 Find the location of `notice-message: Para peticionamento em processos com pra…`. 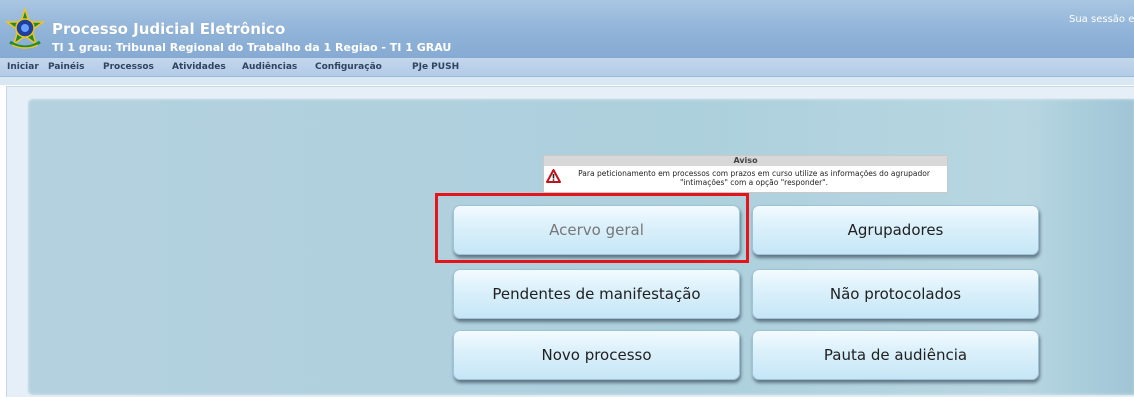

notice-message: Para peticionamento em processos com pra… is located at coordinates (754, 178).